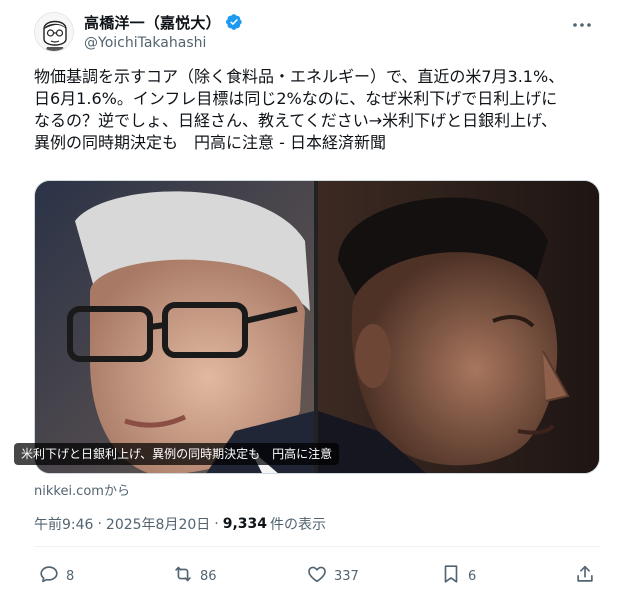 This screenshot has height=601, width=625. I want to click on retweet-count: 86, so click(208, 576).